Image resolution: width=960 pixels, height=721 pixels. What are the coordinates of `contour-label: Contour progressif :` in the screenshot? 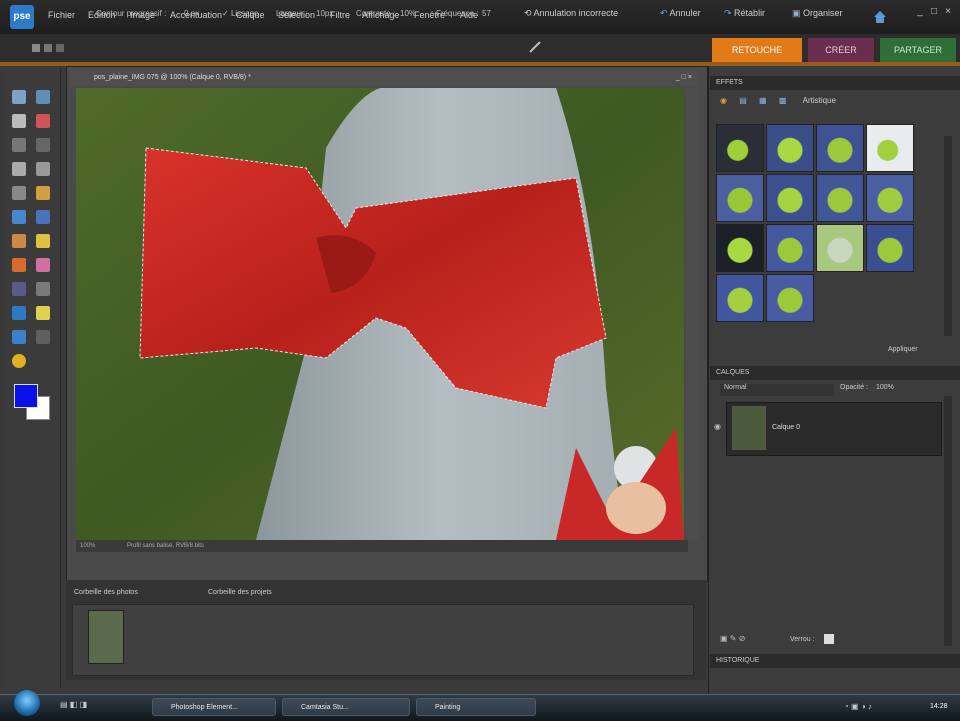 It's located at (131, 13).